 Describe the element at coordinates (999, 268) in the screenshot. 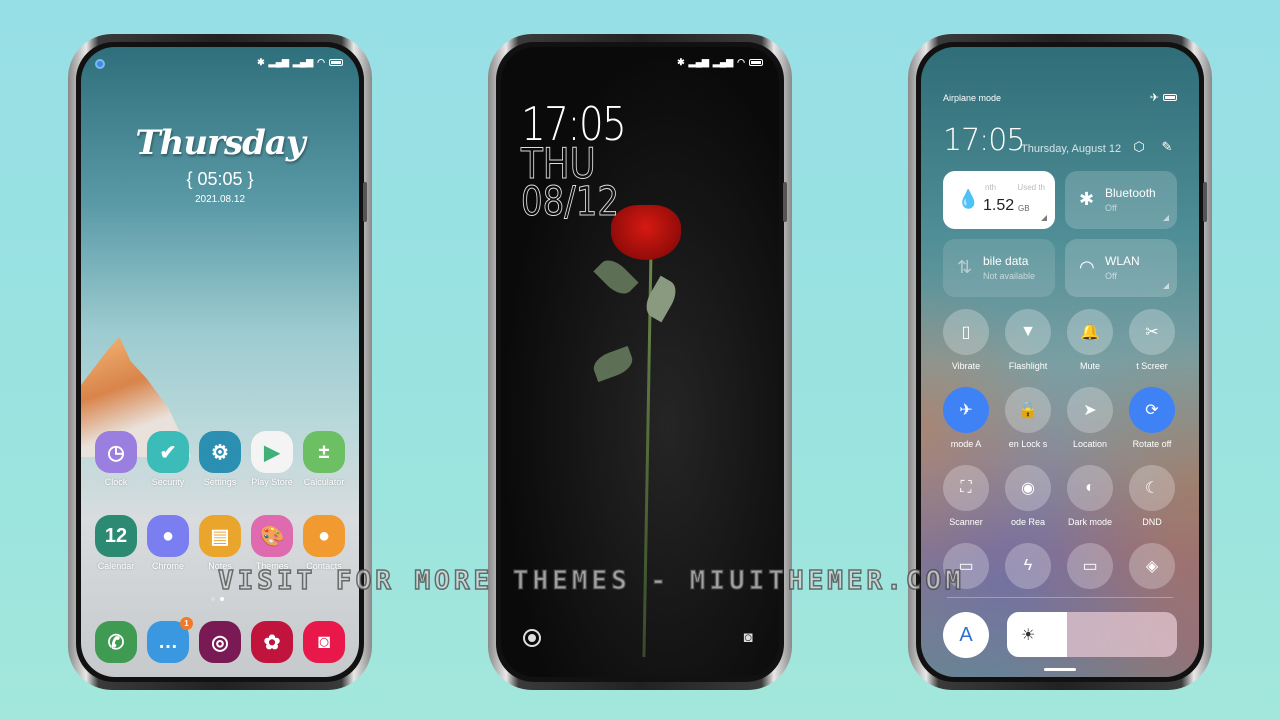

I see `mobile-data-tile: ⇅ bile data Not available` at that location.